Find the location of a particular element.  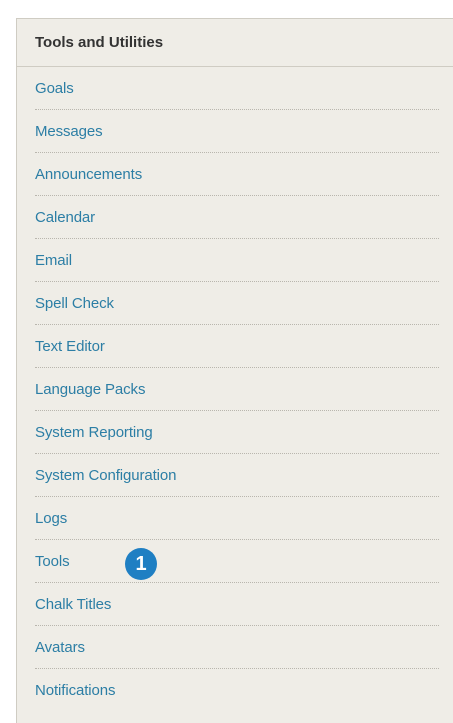

list-item-announcements: Announcements is located at coordinates (237, 174).